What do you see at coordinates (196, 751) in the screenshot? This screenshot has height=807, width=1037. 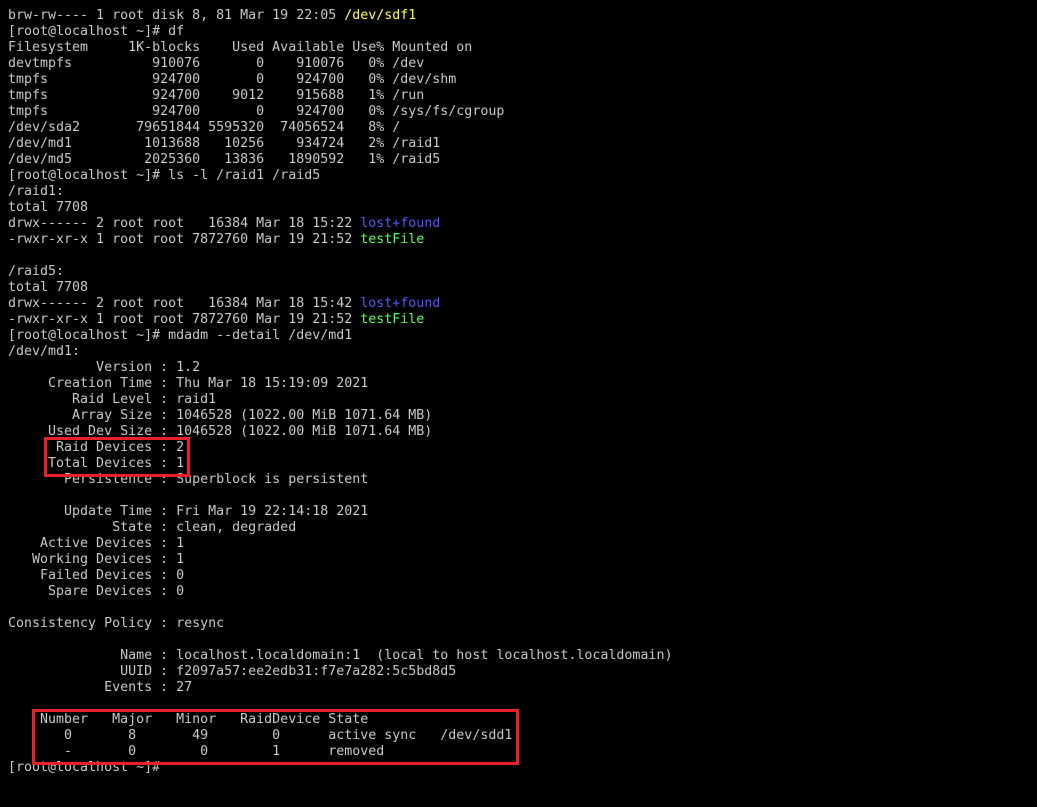 I see `terminal-line-text: - 0 0 1 removed` at bounding box center [196, 751].